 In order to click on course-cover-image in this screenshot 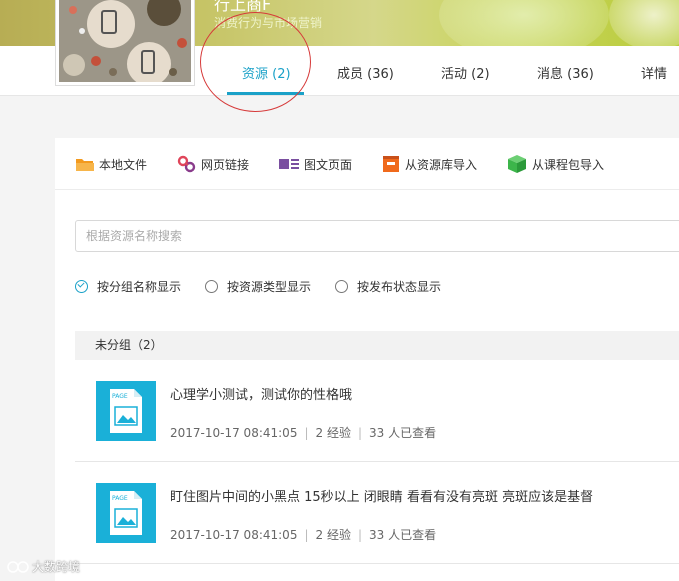, I will do `click(125, 41)`.